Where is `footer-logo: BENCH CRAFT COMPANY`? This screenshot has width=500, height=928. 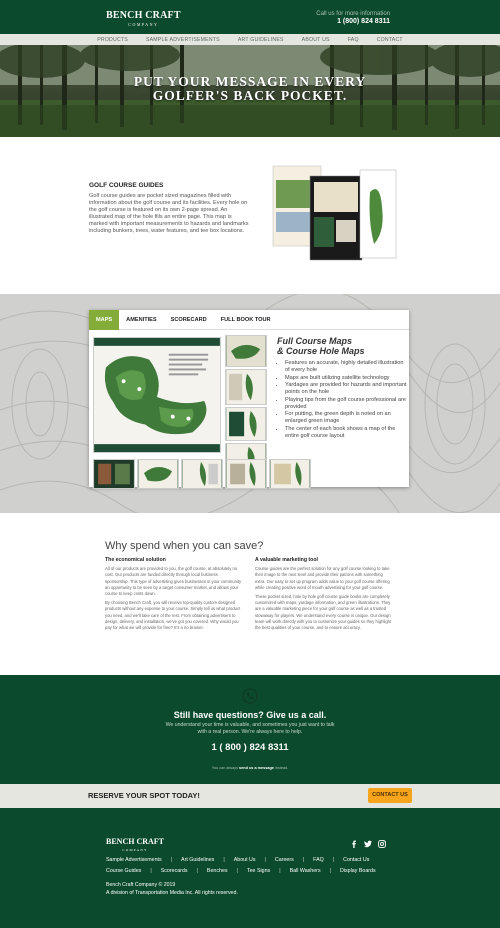
footer-logo: BENCH CRAFT COMPANY is located at coordinates (135, 846).